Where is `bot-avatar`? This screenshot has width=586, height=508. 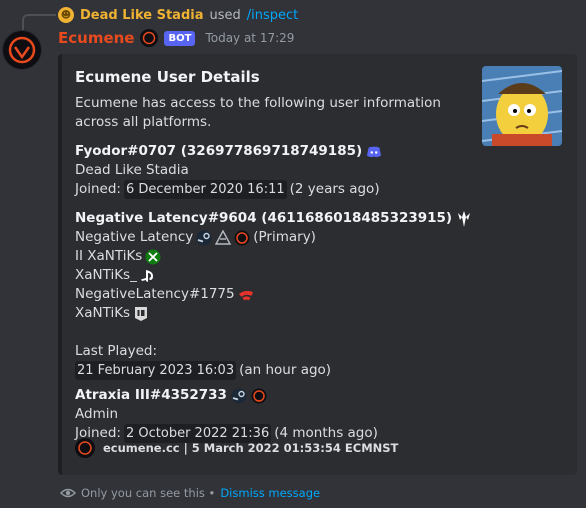
bot-avatar is located at coordinates (22, 50).